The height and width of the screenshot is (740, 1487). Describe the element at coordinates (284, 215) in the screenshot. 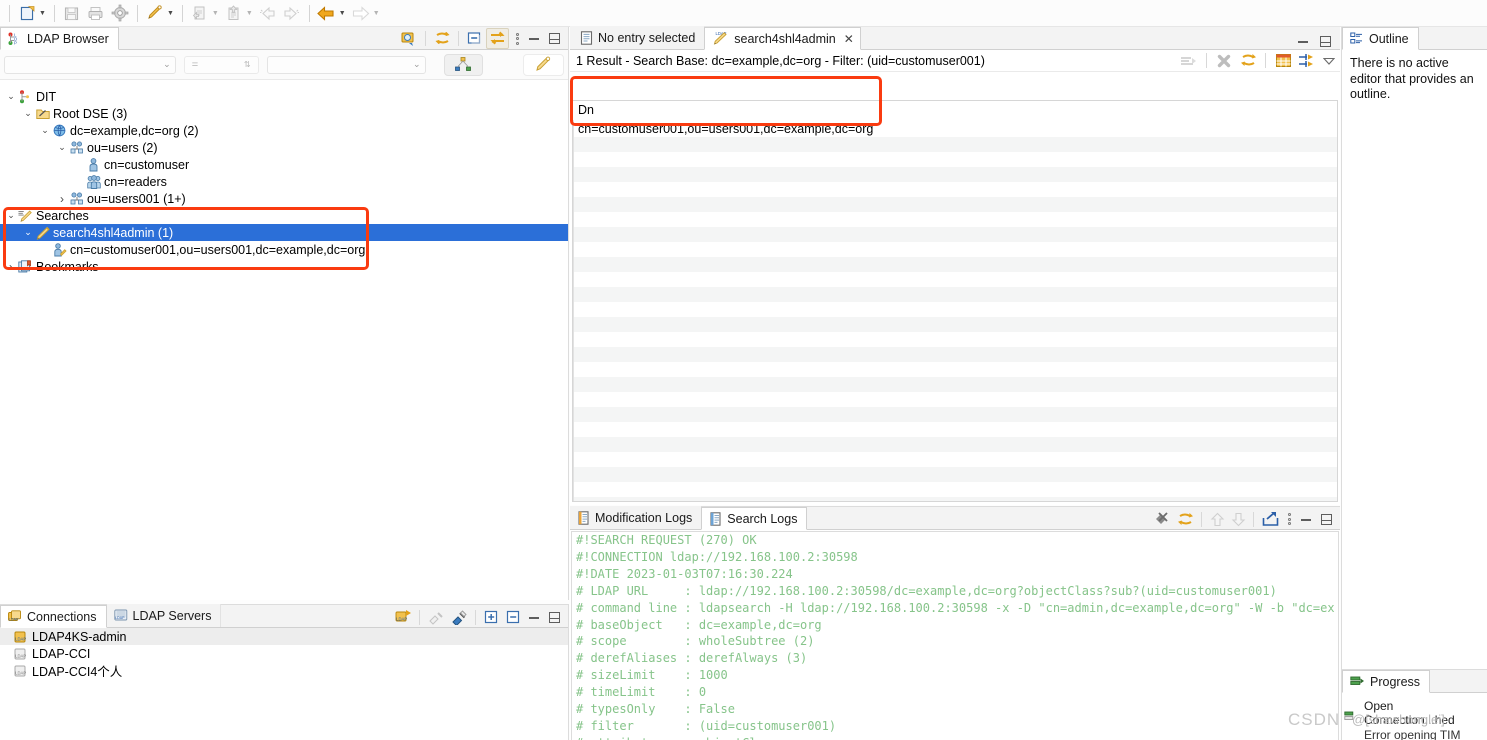

I see `tree-item-searches: ⌄ Searches` at that location.